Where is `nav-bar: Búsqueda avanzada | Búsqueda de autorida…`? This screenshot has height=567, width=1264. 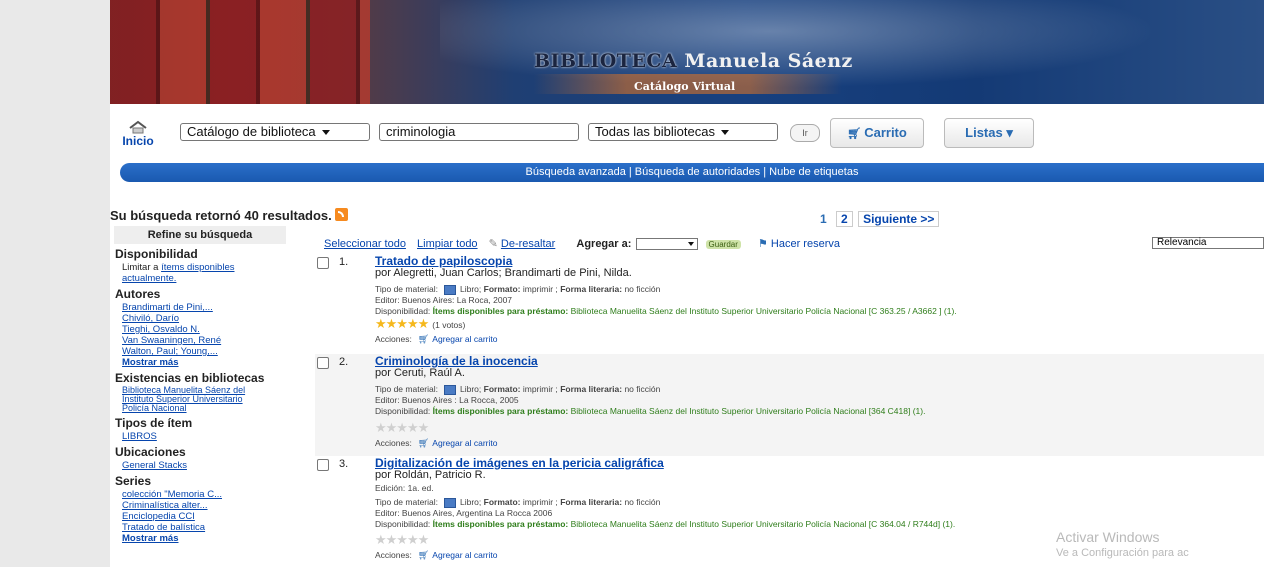
nav-bar: Búsqueda avanzada | Búsqueda de autorida… is located at coordinates (692, 172).